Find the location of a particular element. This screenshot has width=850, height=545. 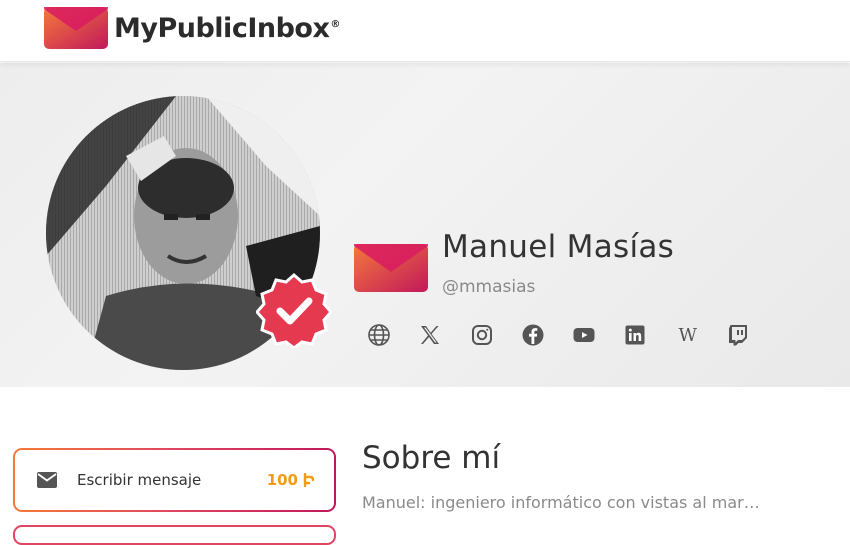

social-links: W is located at coordinates (571, 335).